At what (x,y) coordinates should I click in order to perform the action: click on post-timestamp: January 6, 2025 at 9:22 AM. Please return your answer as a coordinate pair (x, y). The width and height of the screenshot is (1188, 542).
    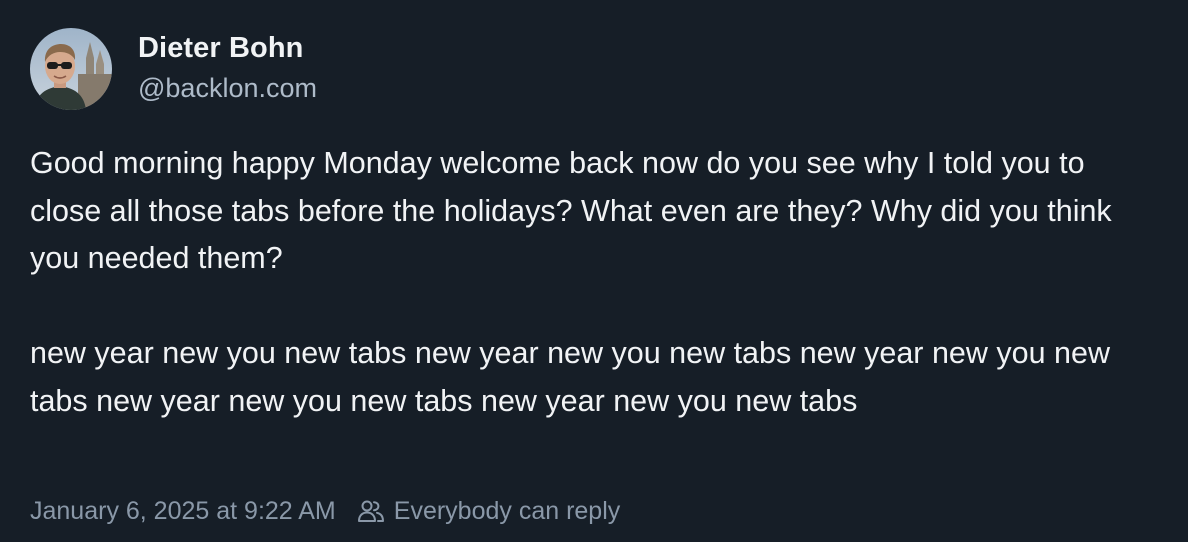
    Looking at the image, I should click on (183, 511).